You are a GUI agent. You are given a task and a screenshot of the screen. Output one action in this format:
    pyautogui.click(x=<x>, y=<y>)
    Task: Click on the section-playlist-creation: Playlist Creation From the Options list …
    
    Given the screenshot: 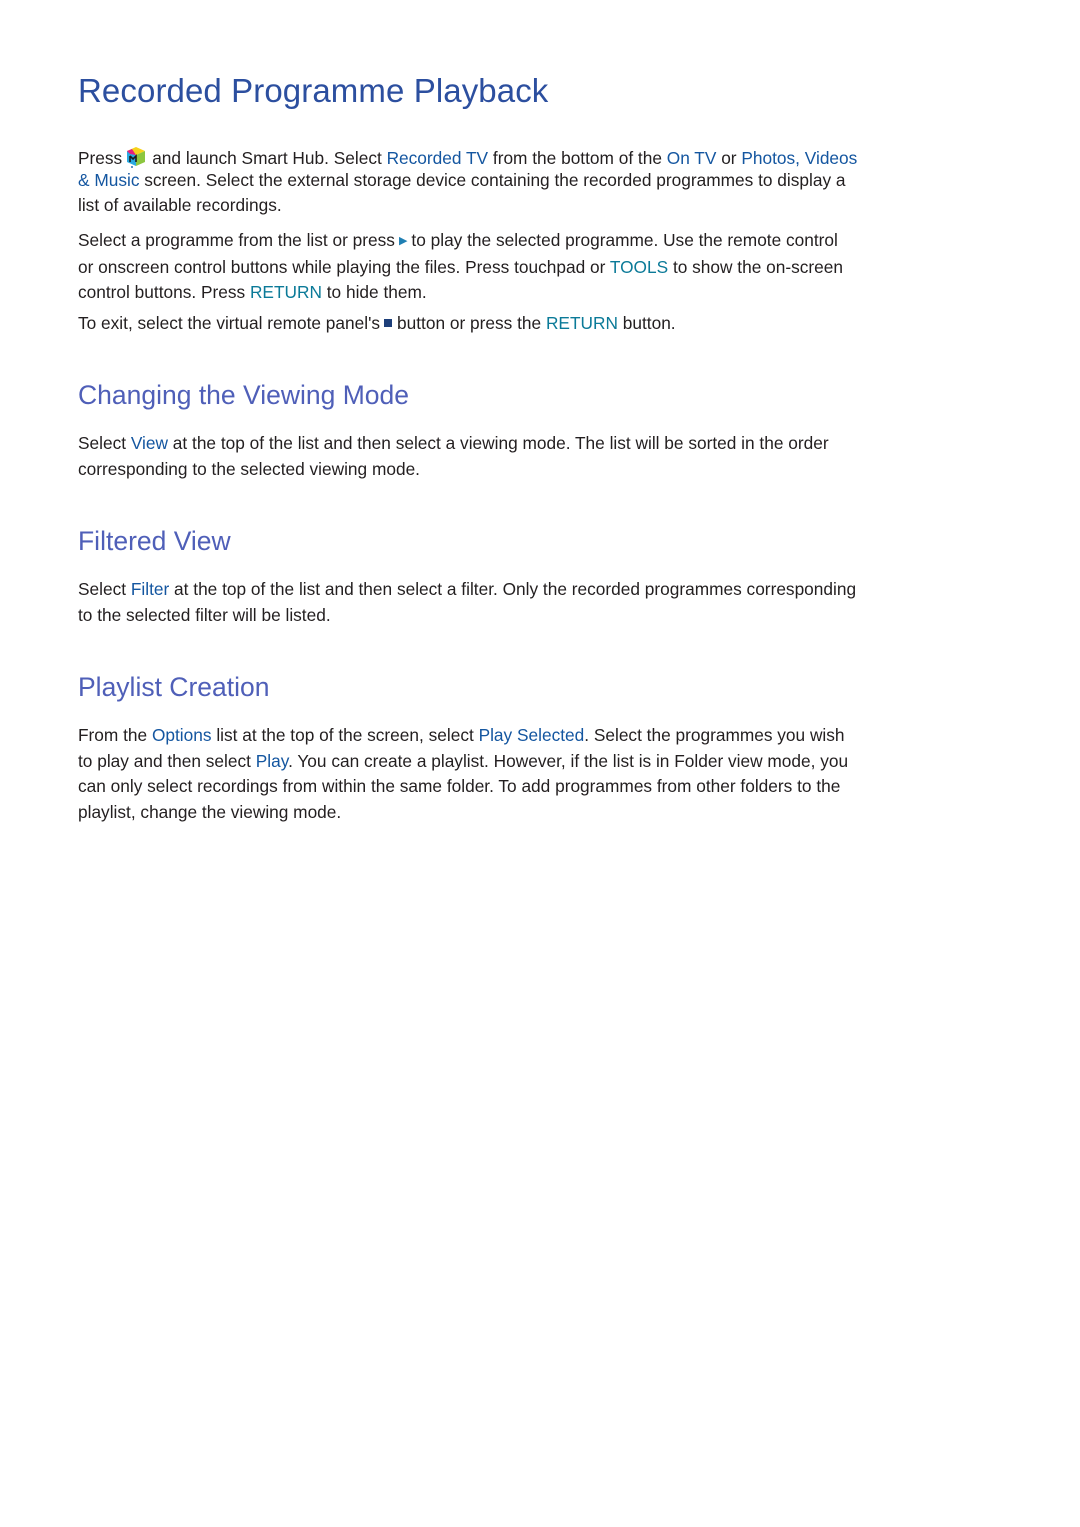 What is the action you would take?
    pyautogui.click(x=463, y=748)
    